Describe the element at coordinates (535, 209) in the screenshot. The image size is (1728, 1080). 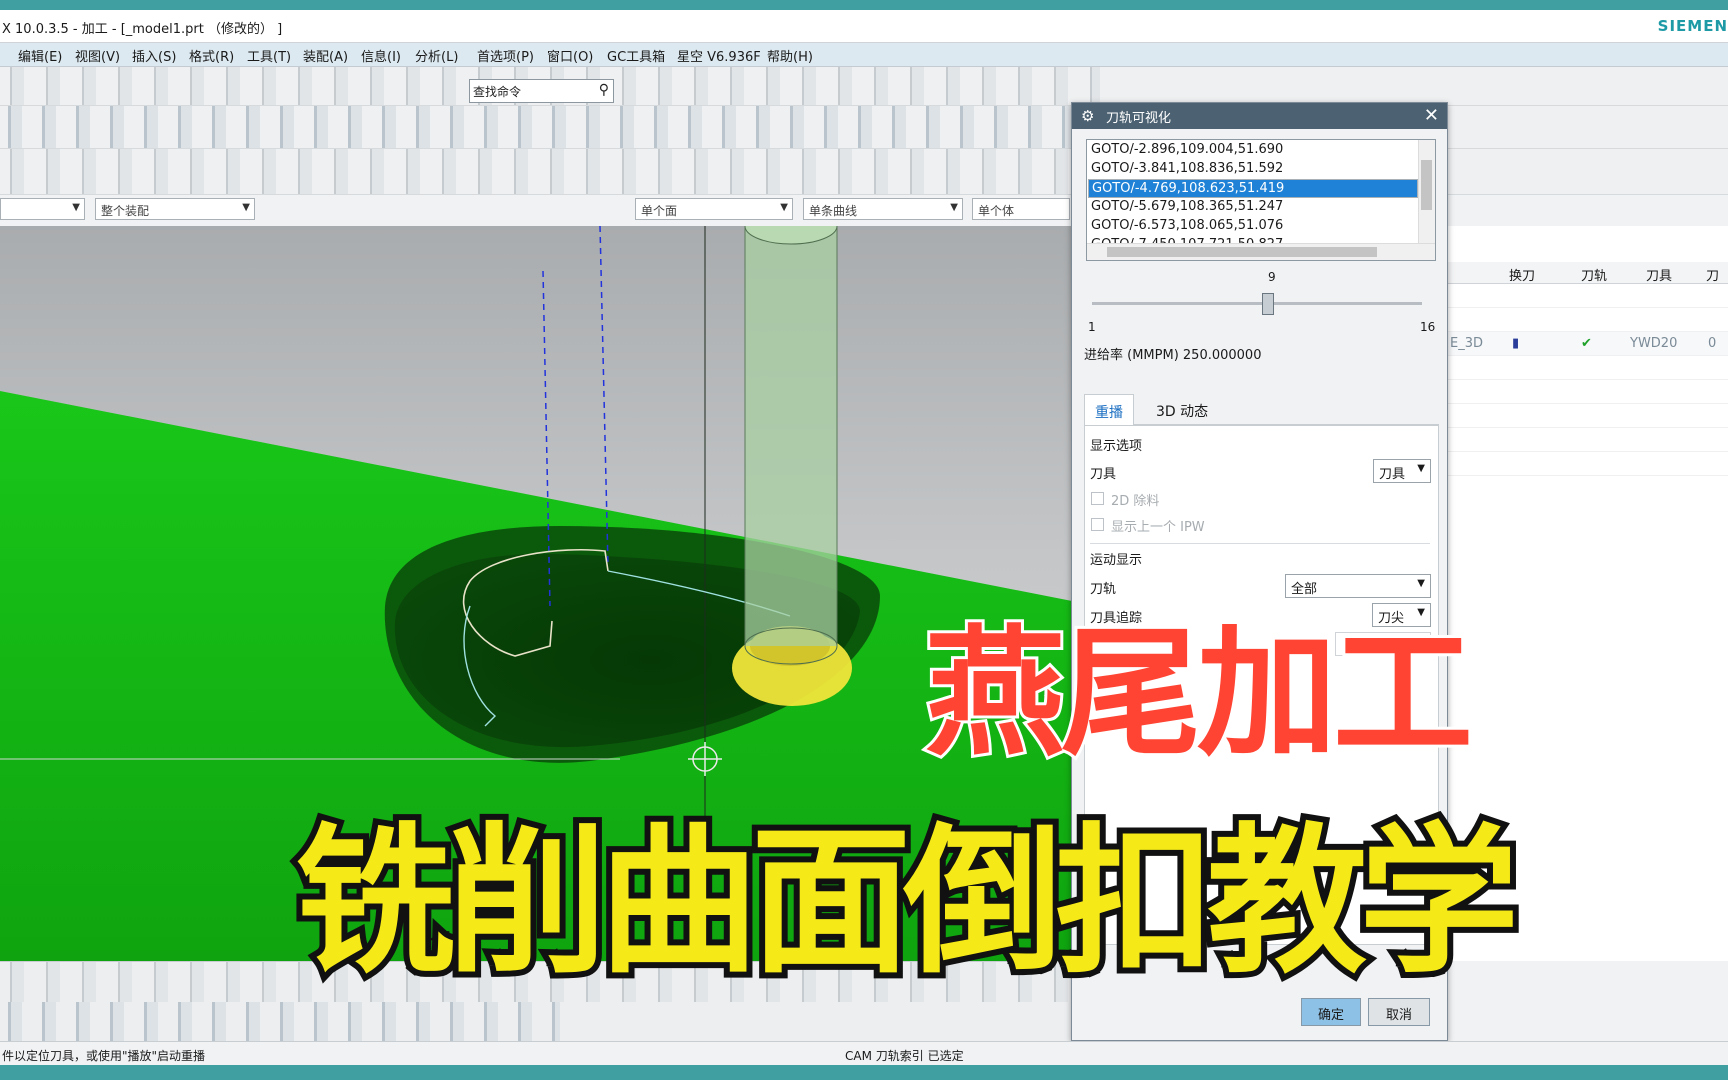
I see `selection-bar: ▼ 整个装配 ▼ 单个面 ▼ 单条曲线 ▼ 单个体` at that location.